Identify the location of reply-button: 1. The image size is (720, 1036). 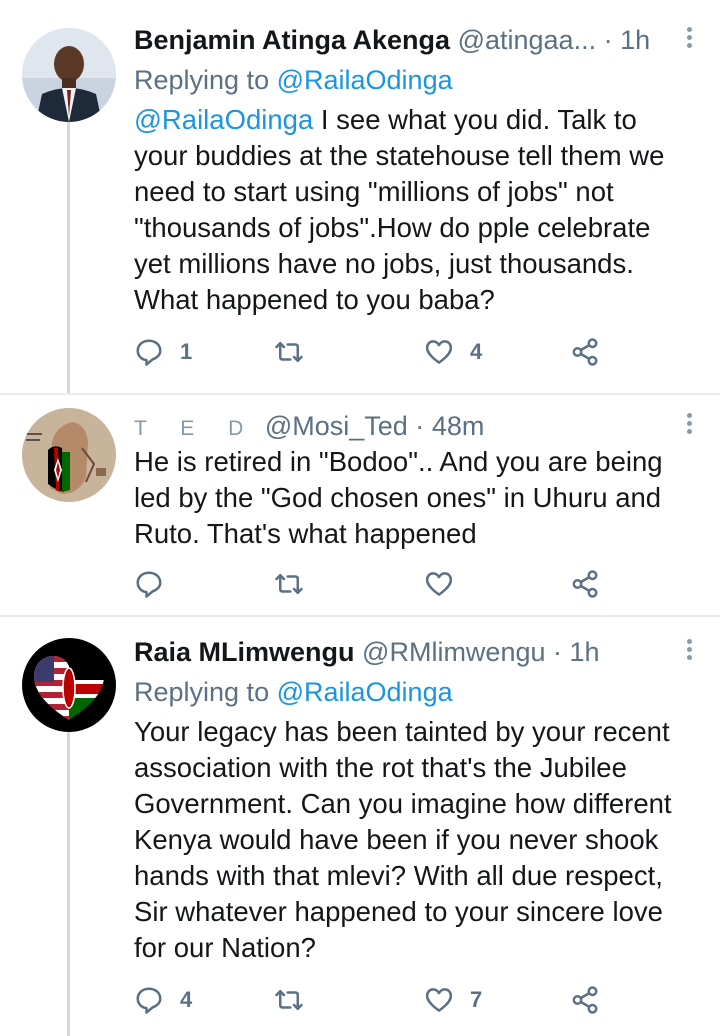
(163, 352).